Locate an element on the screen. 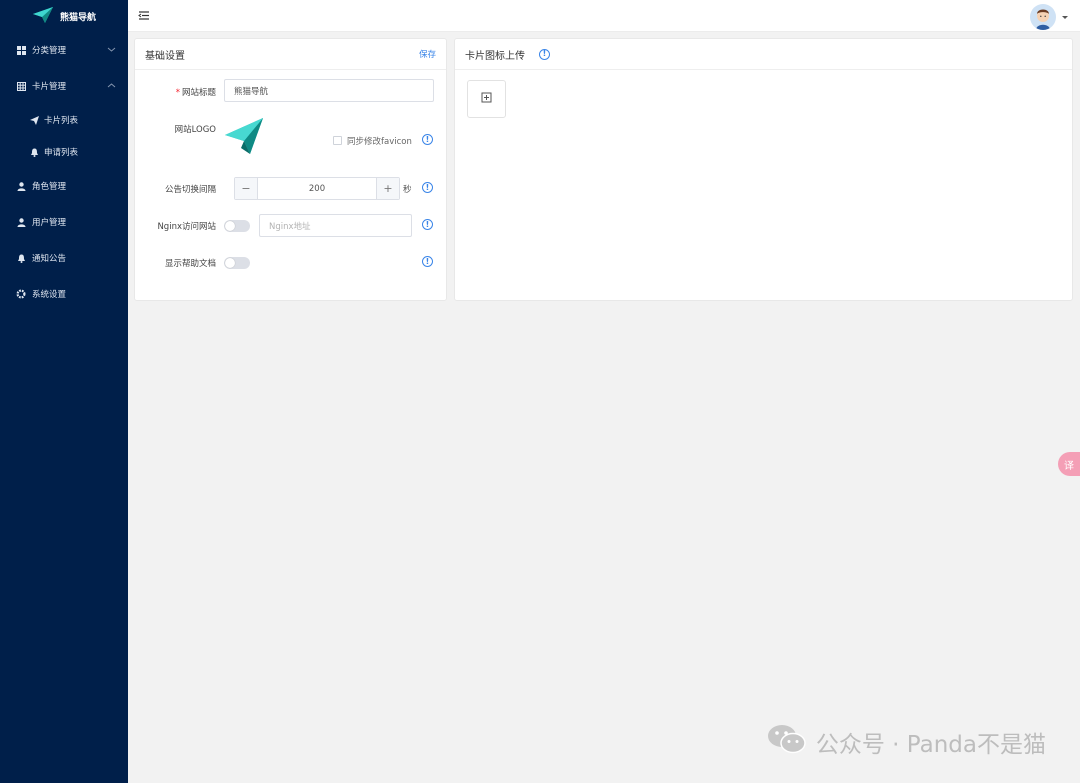 This screenshot has width=1080, height=783. card-title: 基础设置 is located at coordinates (165, 56).